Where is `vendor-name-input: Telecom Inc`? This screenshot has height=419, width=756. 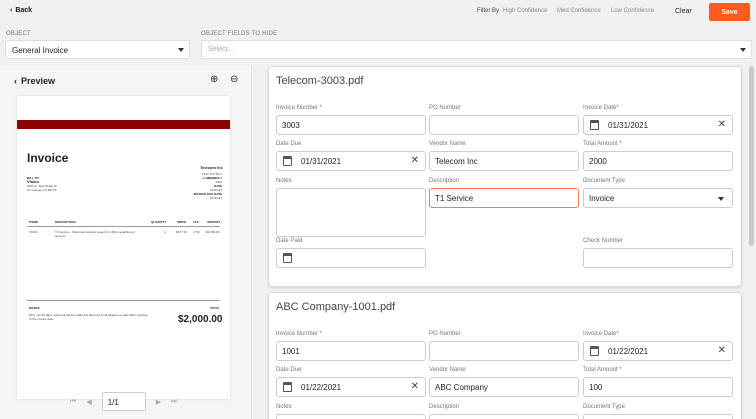 vendor-name-input: Telecom Inc is located at coordinates (504, 161).